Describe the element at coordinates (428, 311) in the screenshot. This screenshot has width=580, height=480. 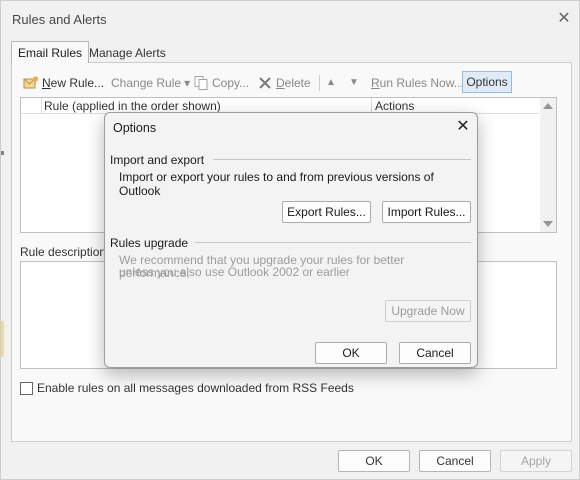
I see `upgrade-now-button: Upgrade Now` at that location.